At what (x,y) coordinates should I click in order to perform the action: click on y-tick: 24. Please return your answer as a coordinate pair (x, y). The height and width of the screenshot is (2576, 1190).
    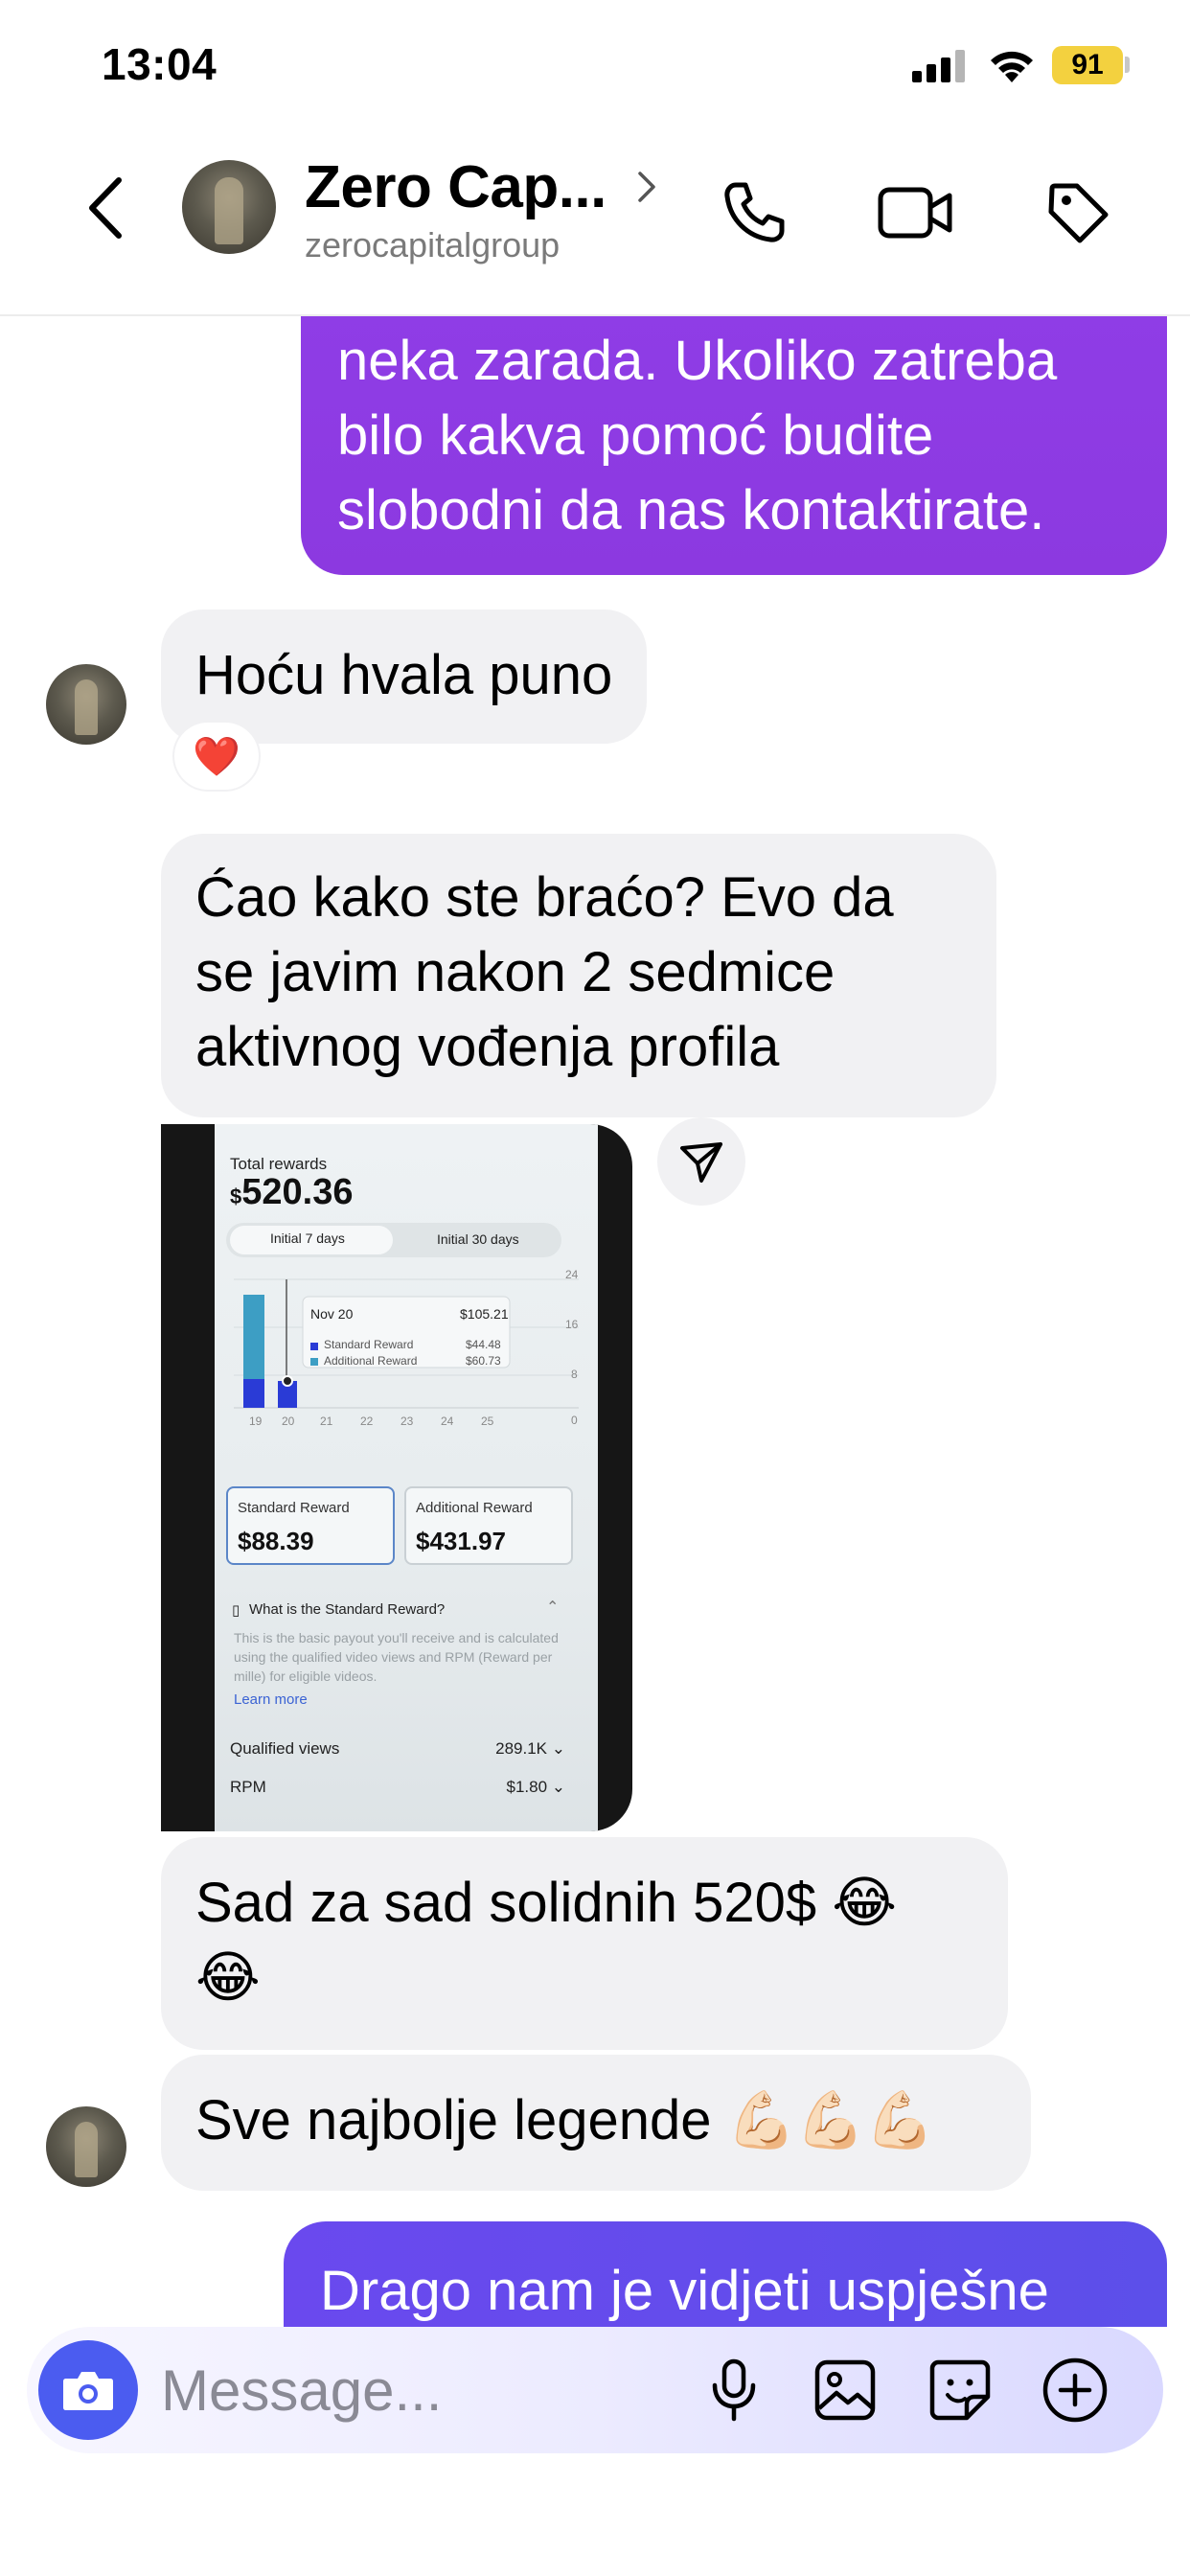
    Looking at the image, I should click on (572, 1274).